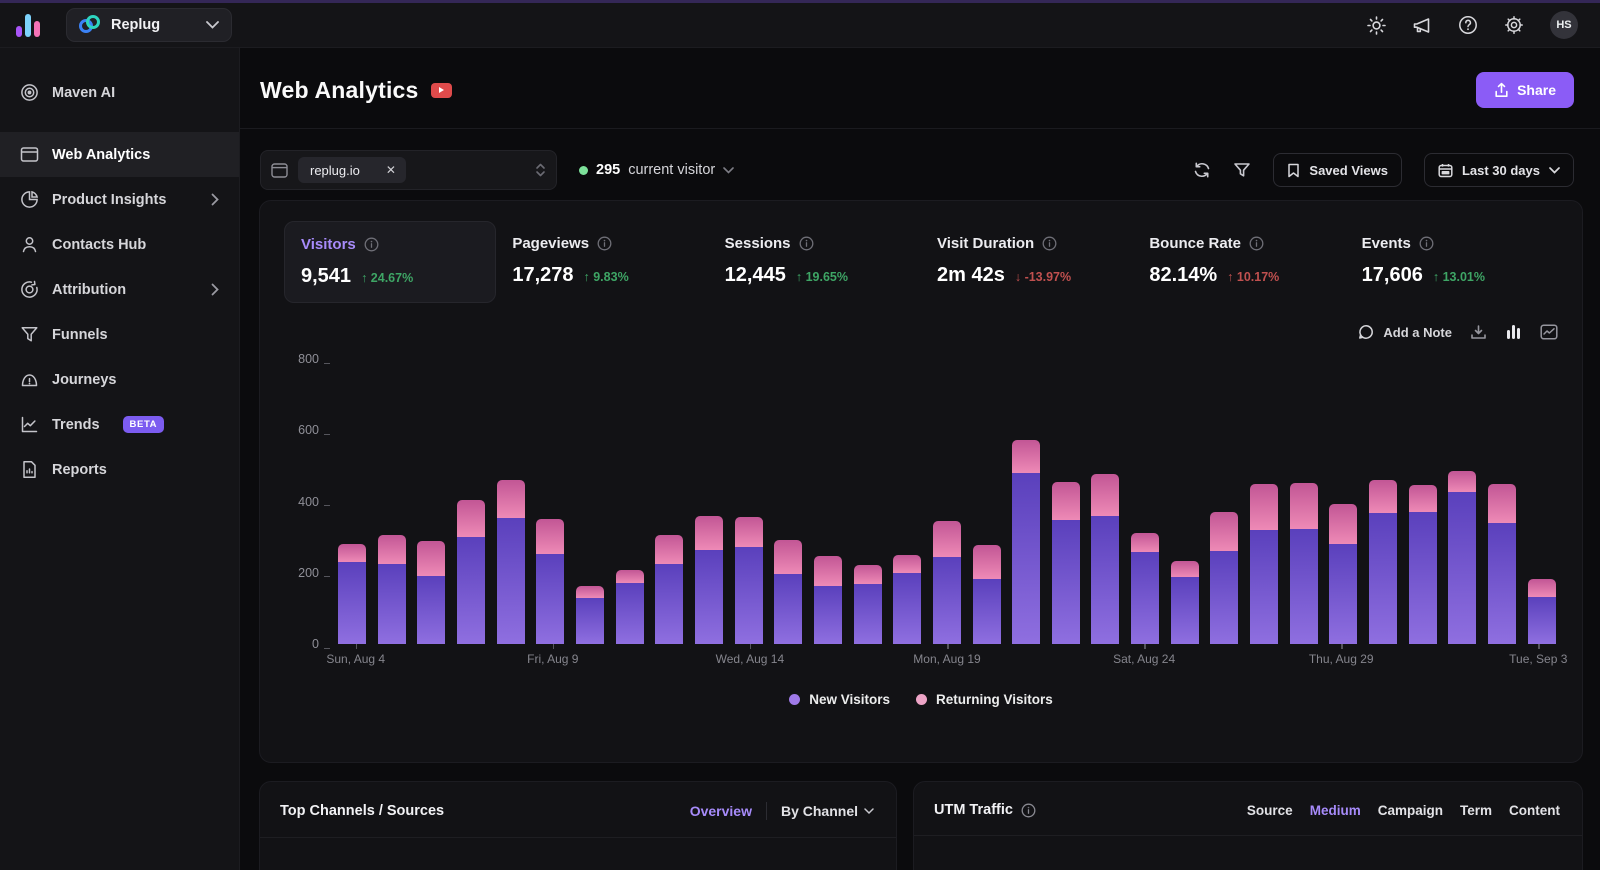  Describe the element at coordinates (1410, 810) in the screenshot. I see `tab-utm-campaign: Campaign` at that location.